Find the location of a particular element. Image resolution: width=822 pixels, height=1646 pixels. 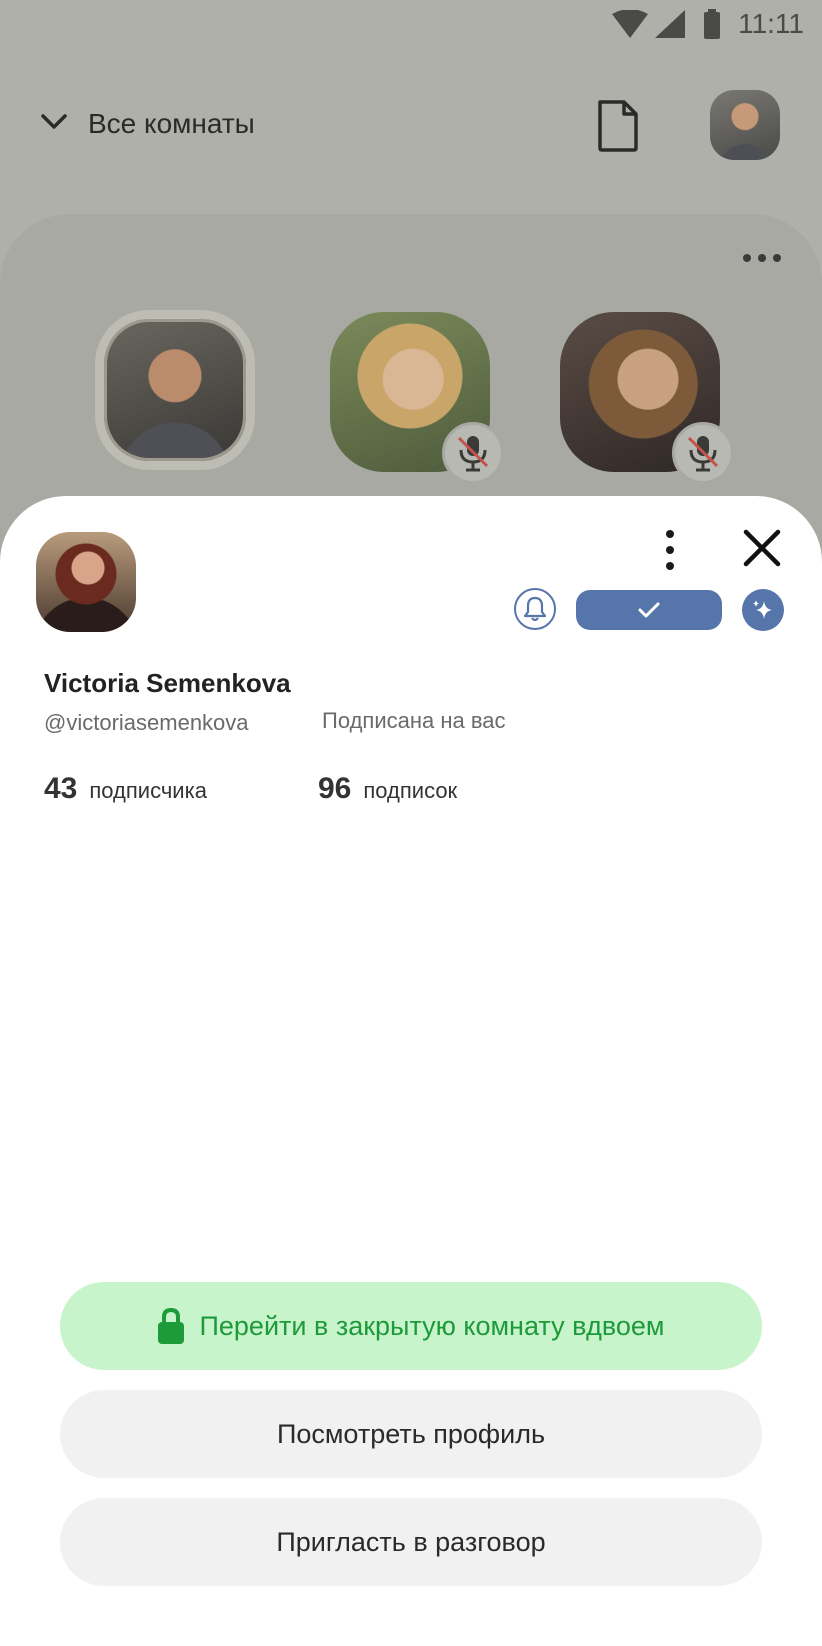

more-vertical-icon is located at coordinates (670, 550).